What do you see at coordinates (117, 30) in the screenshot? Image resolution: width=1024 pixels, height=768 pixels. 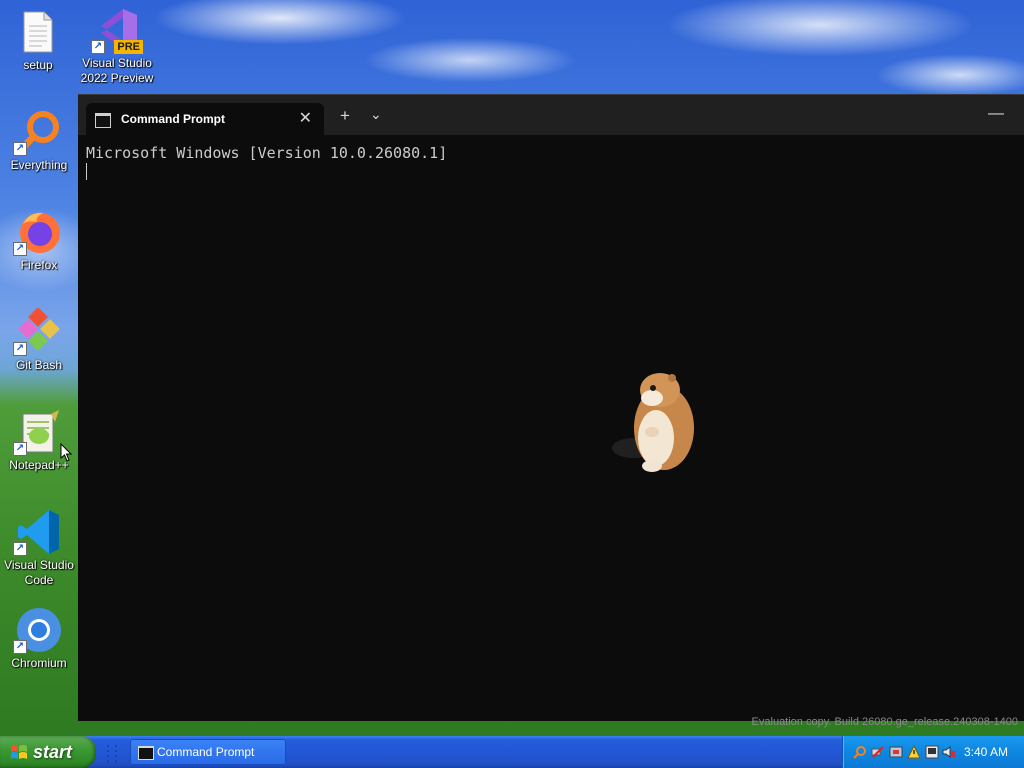 I see `visual-studio-icon: PRE ↗` at bounding box center [117, 30].